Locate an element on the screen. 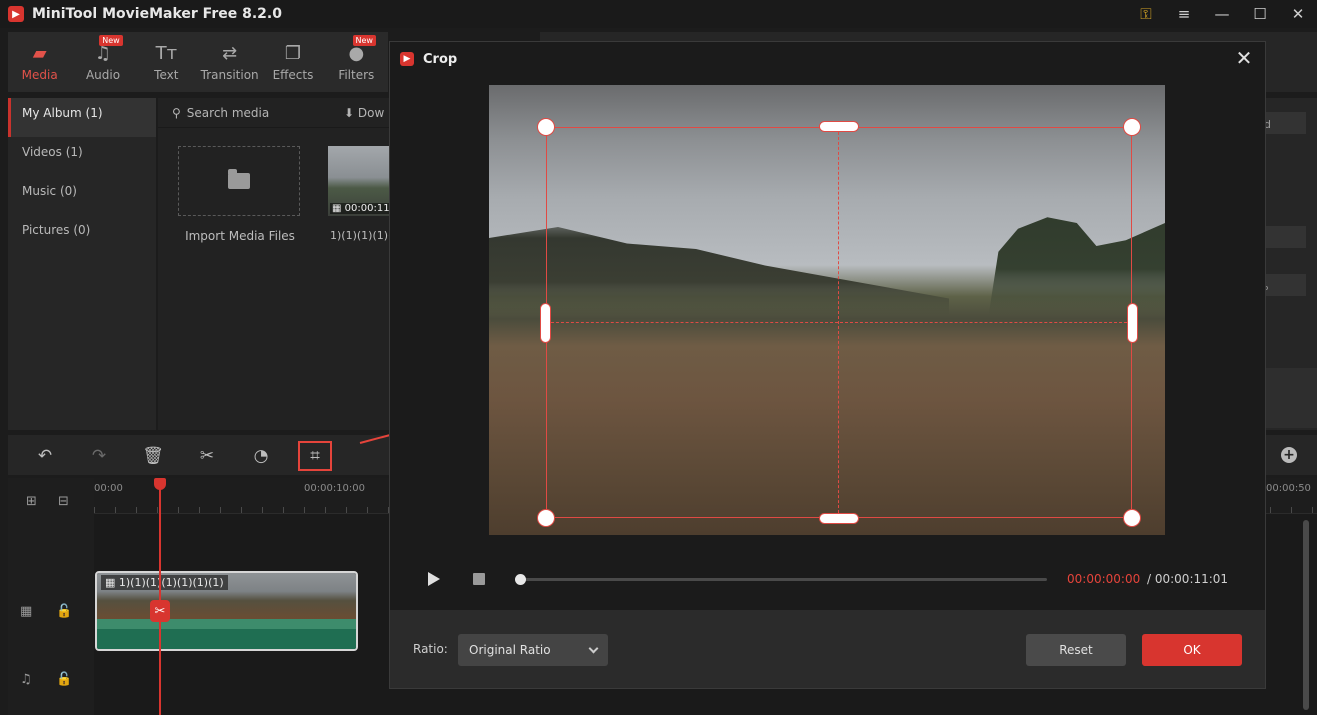  window-controls: ⚿ ≡ — ☐ ✕ is located at coordinates (1222, 14).